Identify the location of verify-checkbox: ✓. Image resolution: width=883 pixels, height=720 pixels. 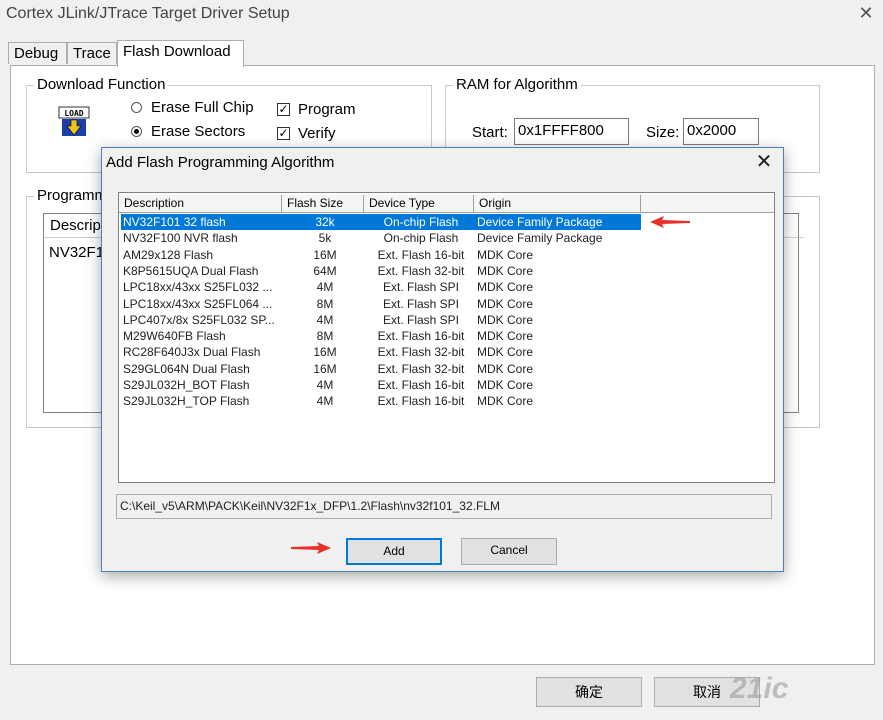
(283, 133).